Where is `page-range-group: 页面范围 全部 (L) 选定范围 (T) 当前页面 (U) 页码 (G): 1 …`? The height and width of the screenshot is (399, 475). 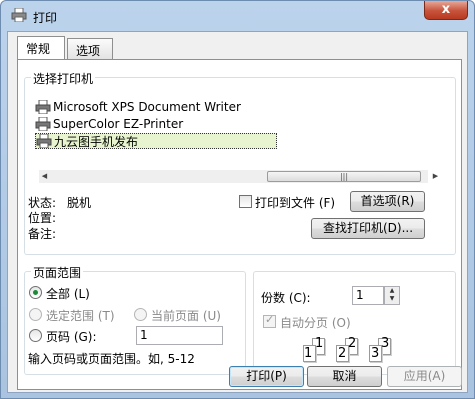
page-range-group: 页面范围 全部 (L) 选定范围 (T) 当前页面 (U) 页码 (G): 1 … is located at coordinates (135, 319).